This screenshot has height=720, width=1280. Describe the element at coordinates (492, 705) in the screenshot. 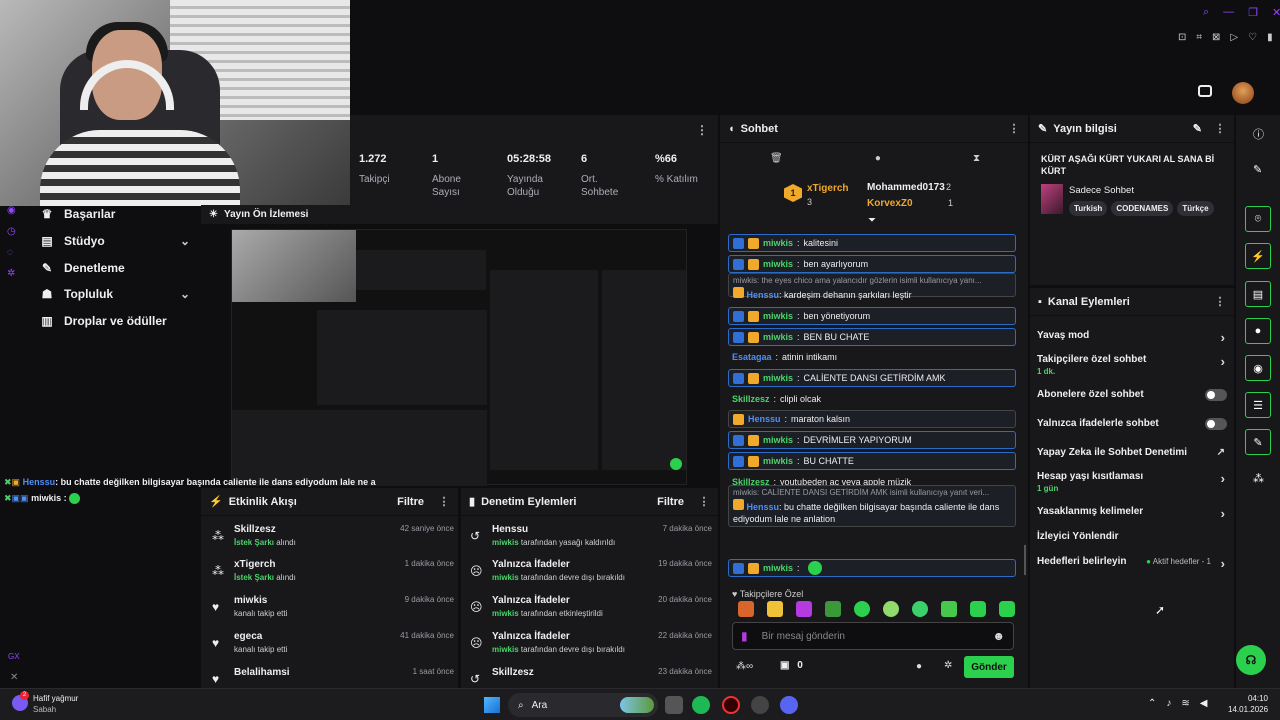

I see `windows-start-icon` at that location.